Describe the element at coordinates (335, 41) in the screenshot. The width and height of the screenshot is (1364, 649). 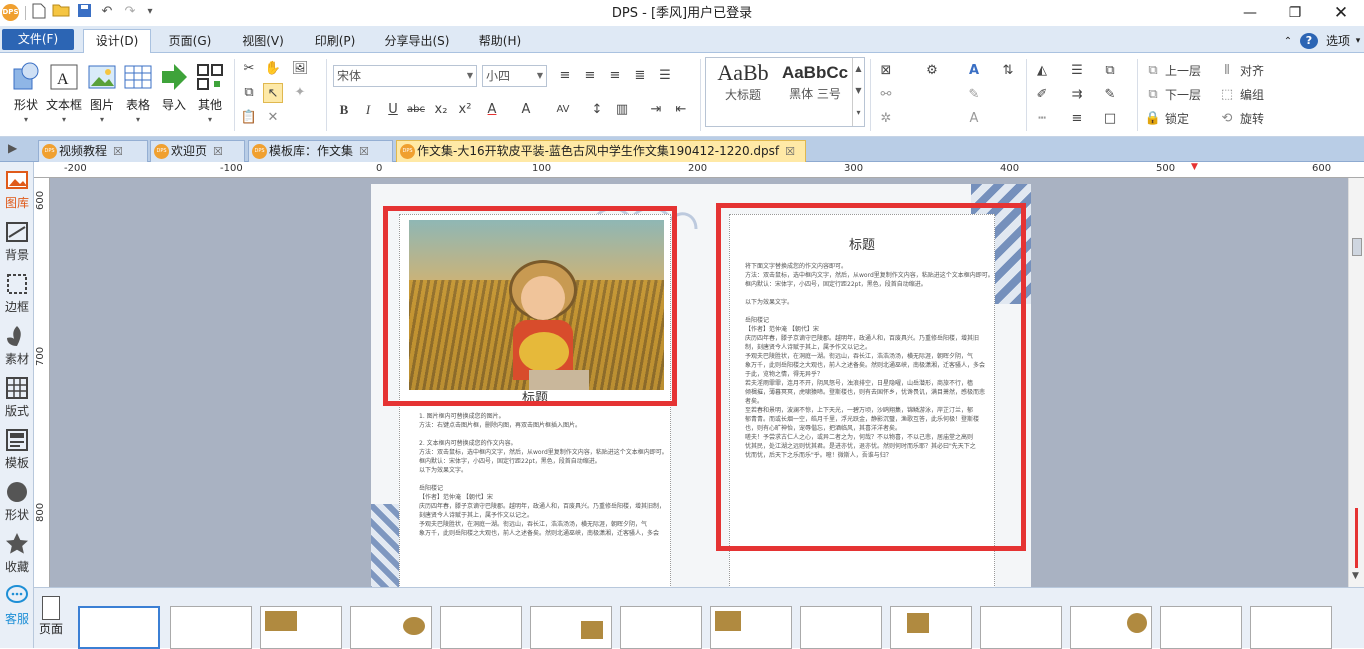
I see `menu-tab-print: 印刷(P)` at that location.